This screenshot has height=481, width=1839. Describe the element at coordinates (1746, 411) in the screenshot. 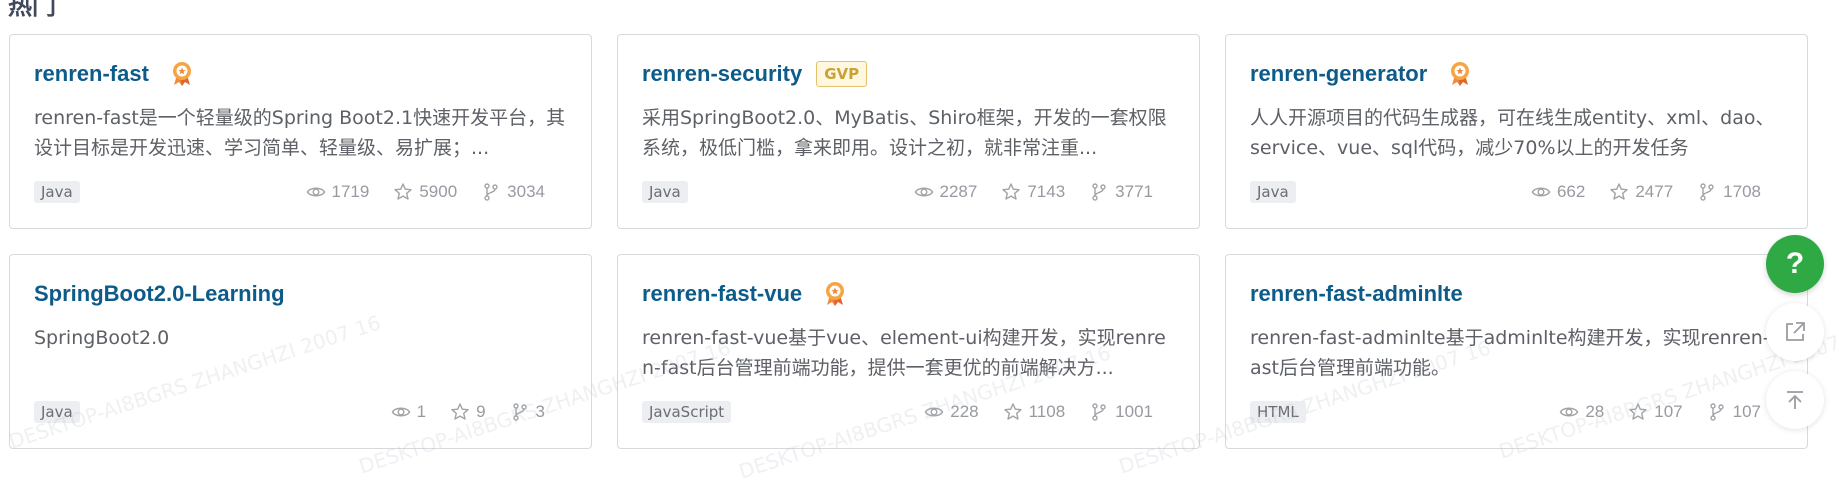

I see `forks-count: 107` at that location.